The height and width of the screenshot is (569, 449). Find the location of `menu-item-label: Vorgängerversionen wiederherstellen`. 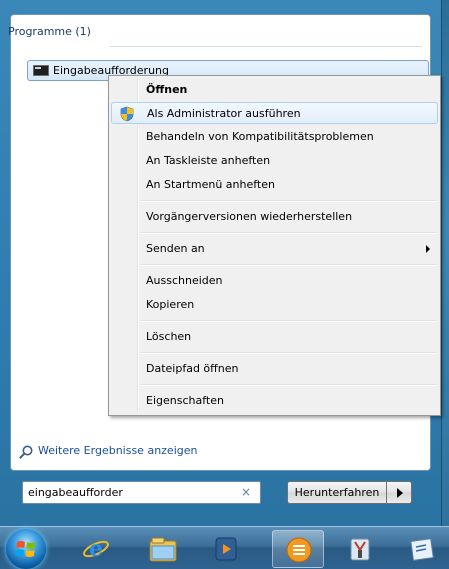

menu-item-label: Vorgängerversionen wiederherstellen is located at coordinates (249, 216).